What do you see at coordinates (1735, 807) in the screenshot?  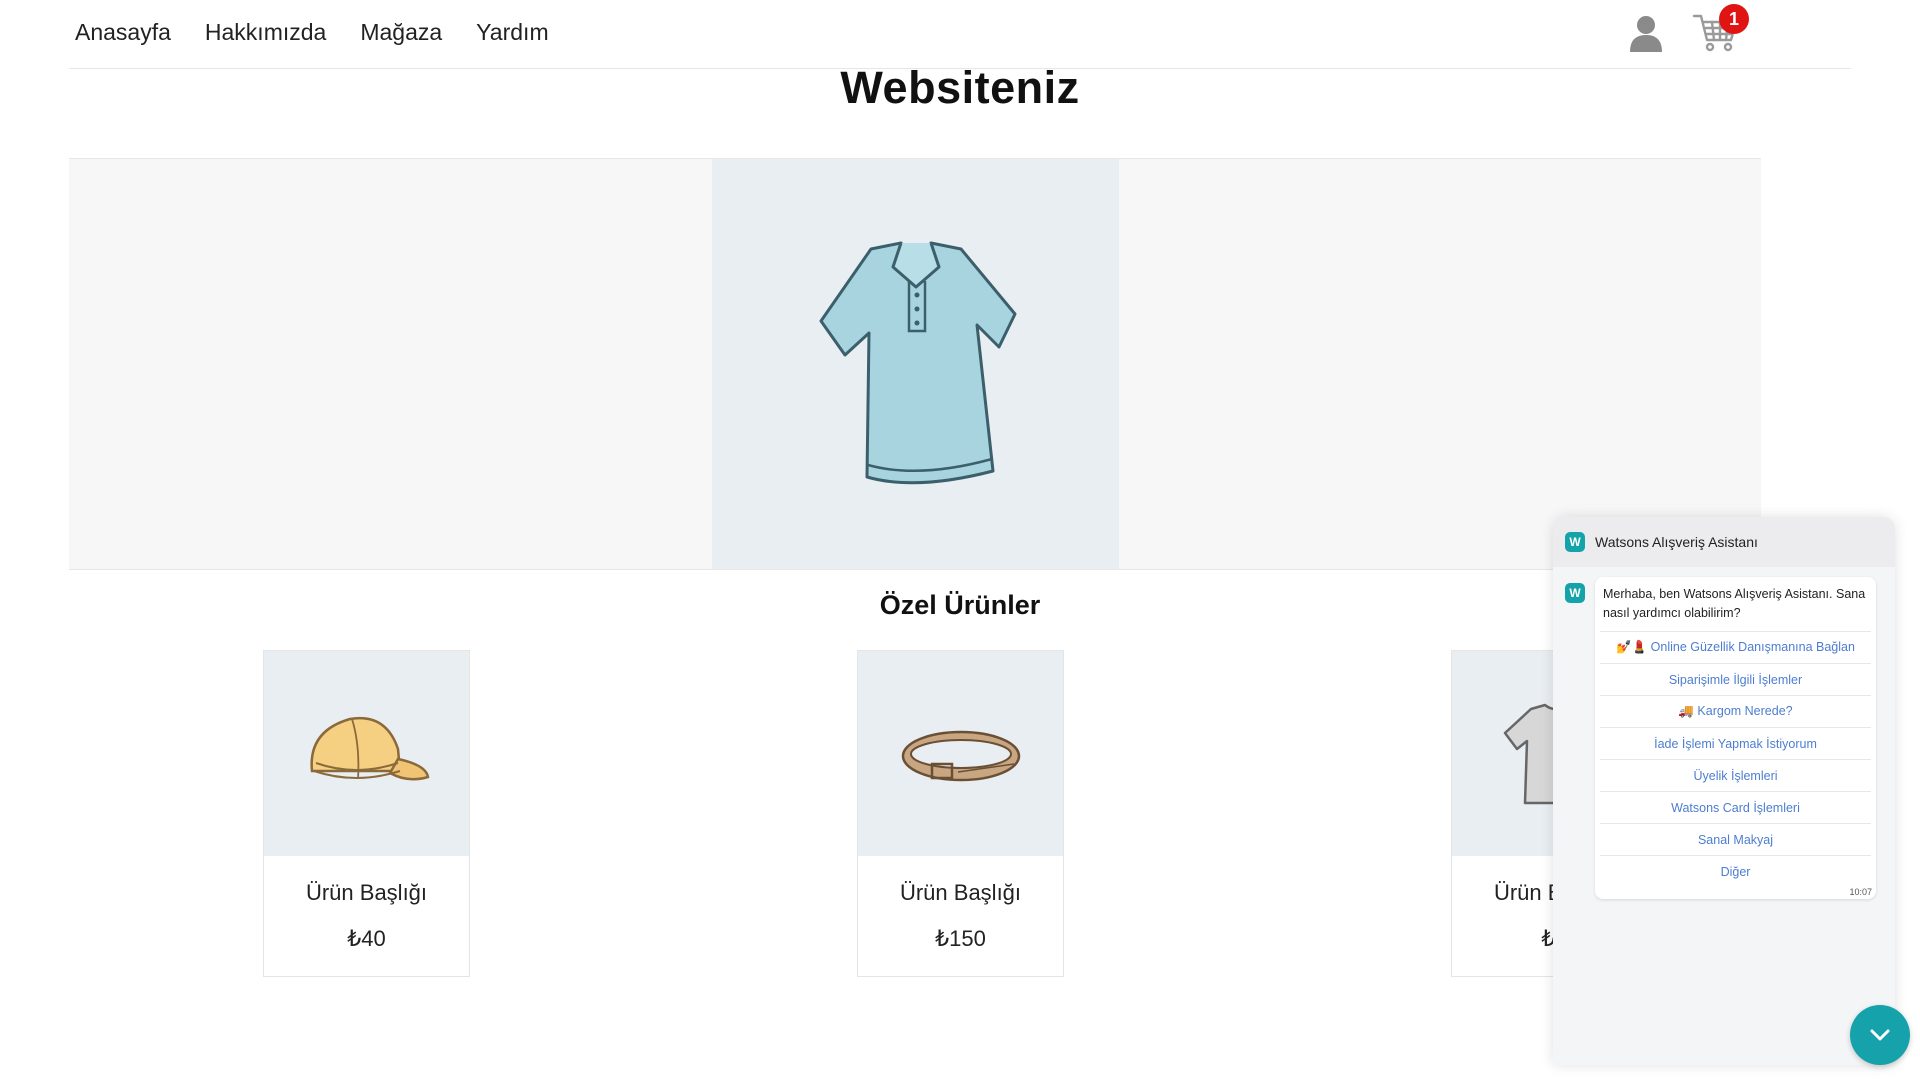 I see `chat-option-watsons-card: Watsons Card İşlemleri` at bounding box center [1735, 807].